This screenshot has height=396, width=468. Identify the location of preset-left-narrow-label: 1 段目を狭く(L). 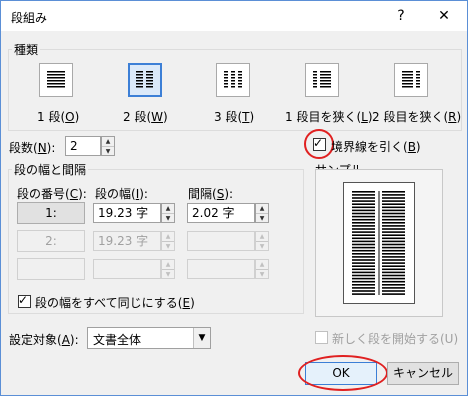
(329, 117).